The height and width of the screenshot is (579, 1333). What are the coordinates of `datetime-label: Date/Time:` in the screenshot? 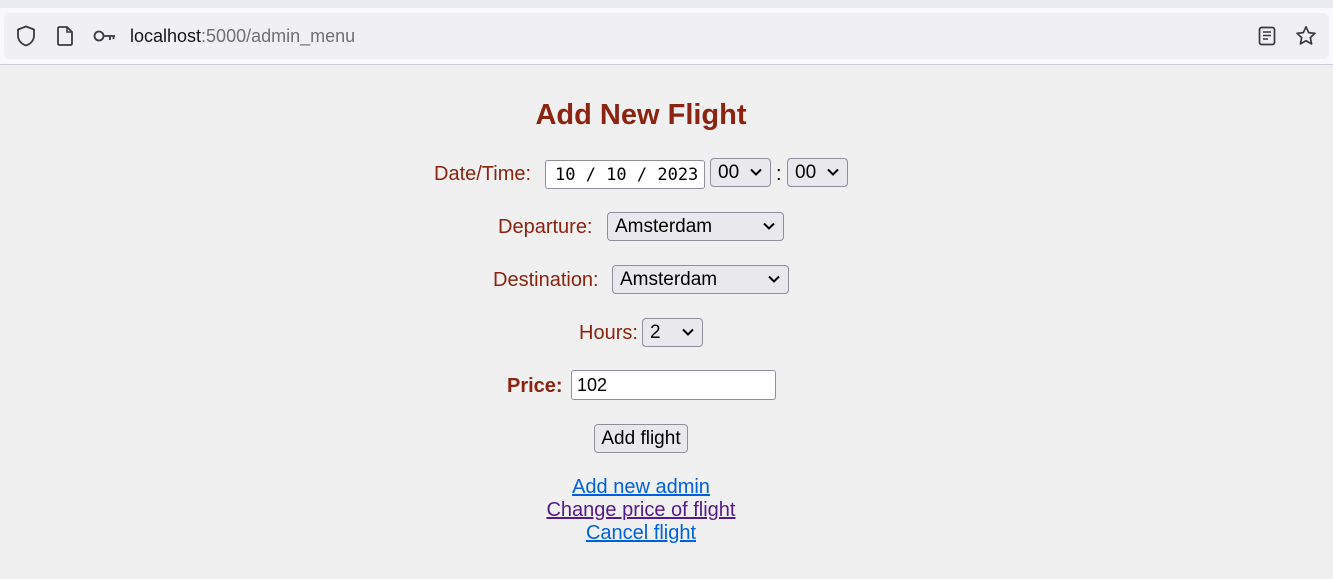 It's located at (483, 174).